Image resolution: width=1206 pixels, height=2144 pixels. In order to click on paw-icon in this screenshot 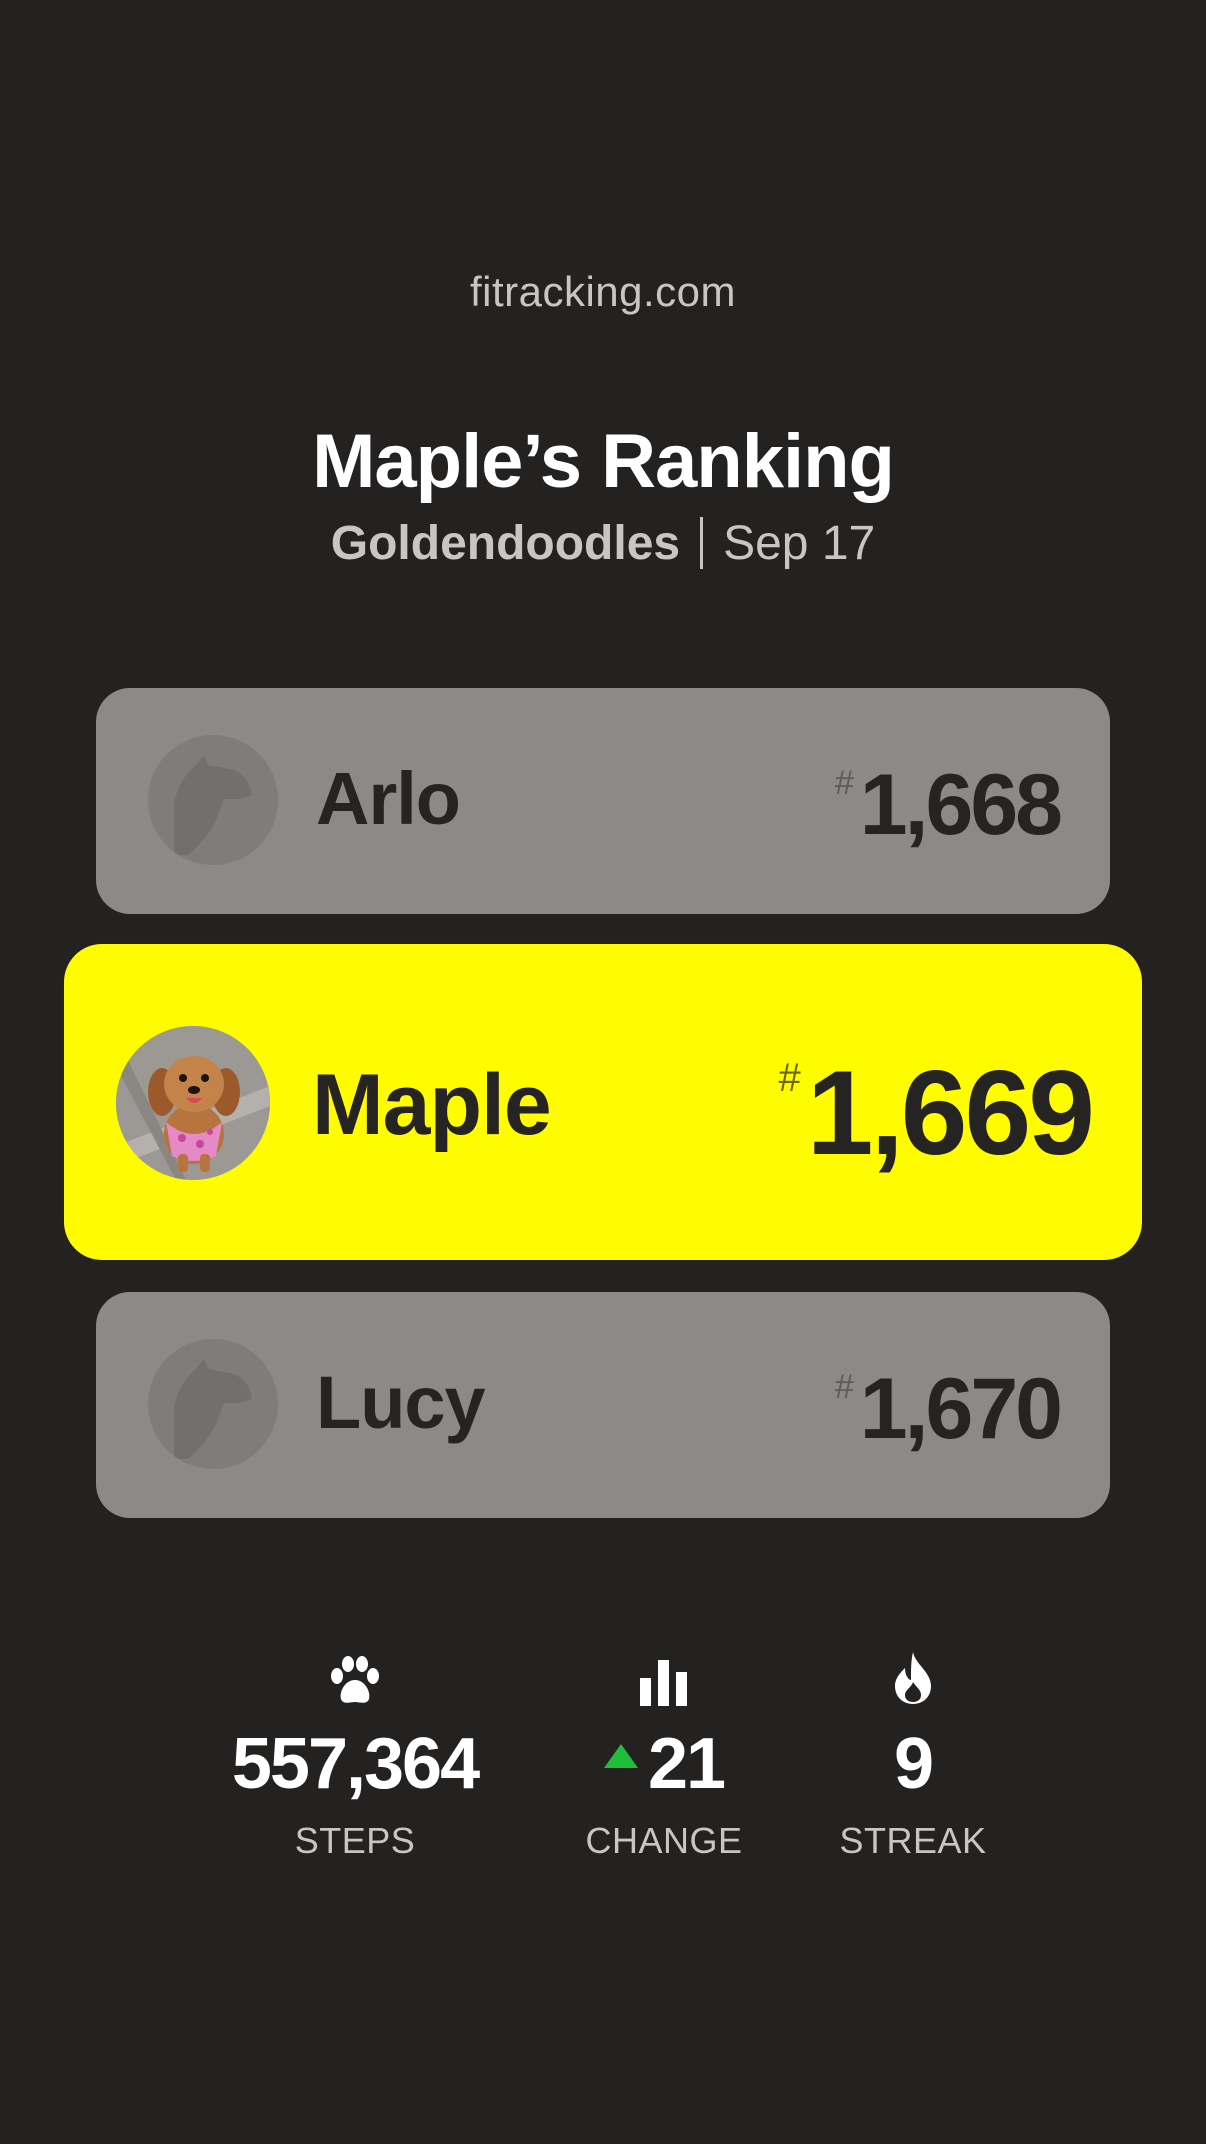, I will do `click(355, 1679)`.